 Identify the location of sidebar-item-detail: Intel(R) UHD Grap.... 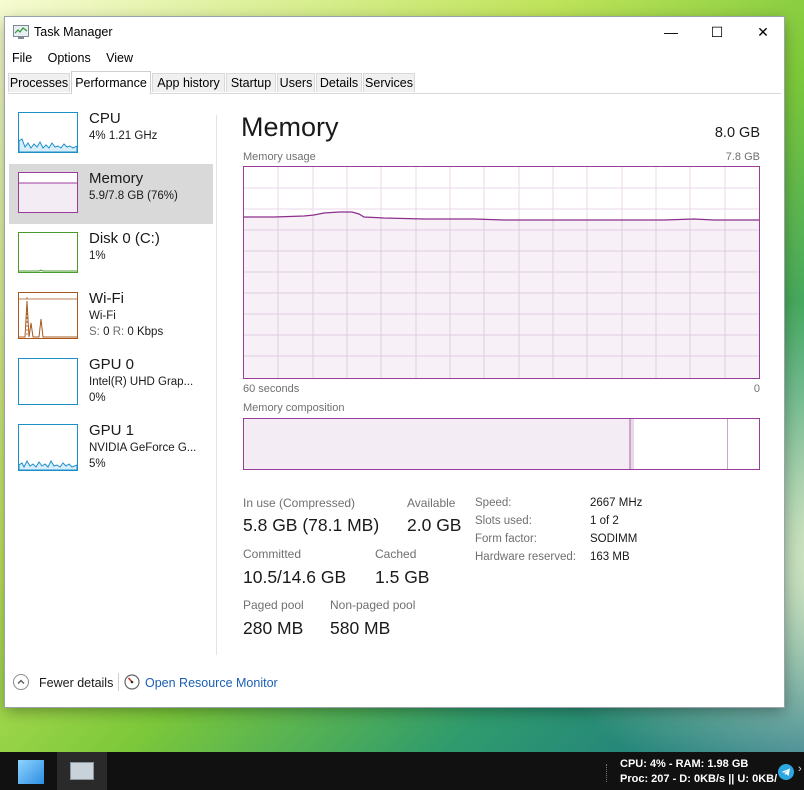
(141, 382).